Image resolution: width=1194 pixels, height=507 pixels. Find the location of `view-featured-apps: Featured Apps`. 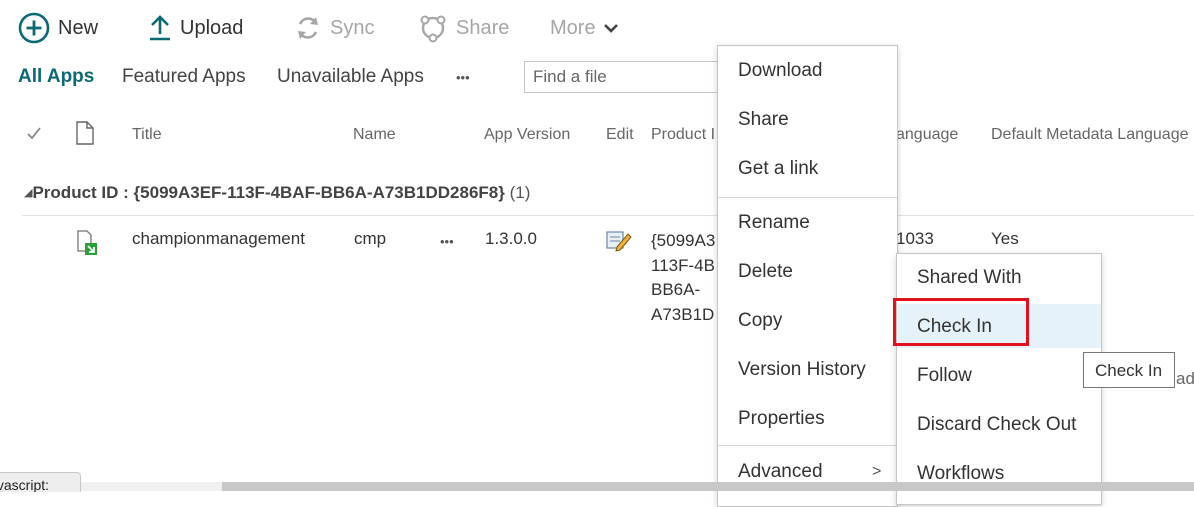

view-featured-apps: Featured Apps is located at coordinates (184, 77).